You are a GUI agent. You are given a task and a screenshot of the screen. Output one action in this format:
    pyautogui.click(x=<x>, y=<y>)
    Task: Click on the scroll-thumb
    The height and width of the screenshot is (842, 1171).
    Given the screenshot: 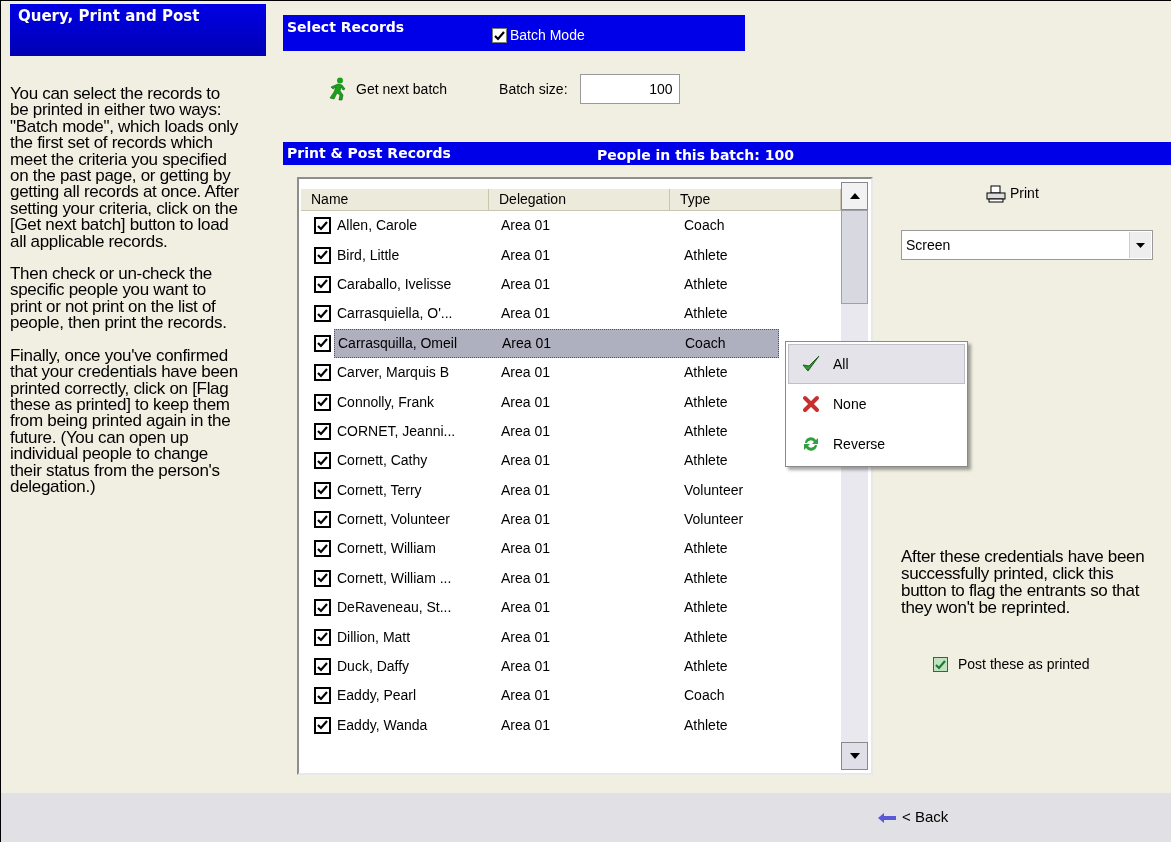 What is the action you would take?
    pyautogui.click(x=854, y=257)
    